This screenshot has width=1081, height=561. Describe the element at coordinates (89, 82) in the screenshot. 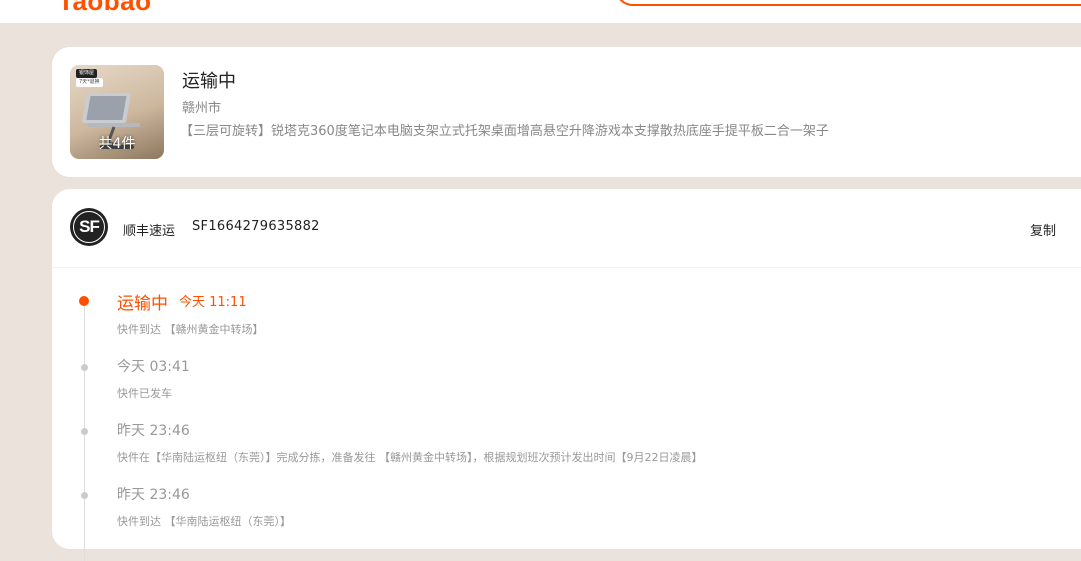

I see `thumb-badge-secondary: 7天*退换` at that location.